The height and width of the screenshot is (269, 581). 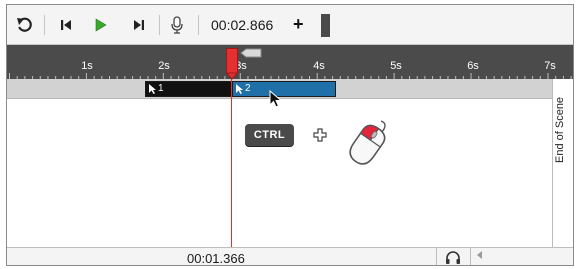 What do you see at coordinates (269, 135) in the screenshot?
I see `ctrl-key-badge: CTRL` at bounding box center [269, 135].